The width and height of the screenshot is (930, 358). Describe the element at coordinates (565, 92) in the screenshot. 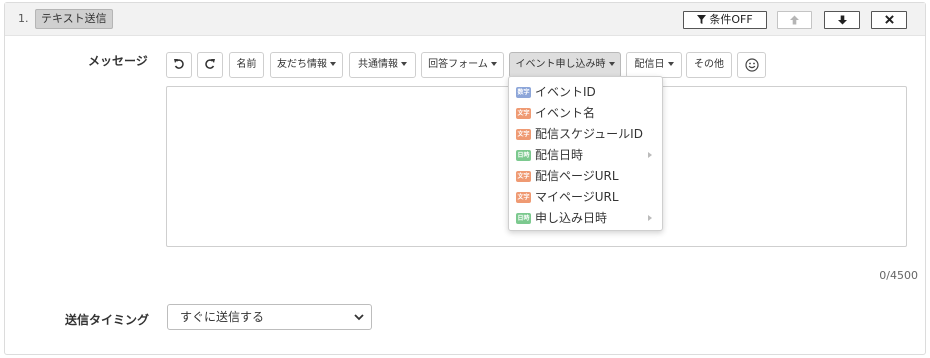

I see `menu-item-label: イベントID` at that location.